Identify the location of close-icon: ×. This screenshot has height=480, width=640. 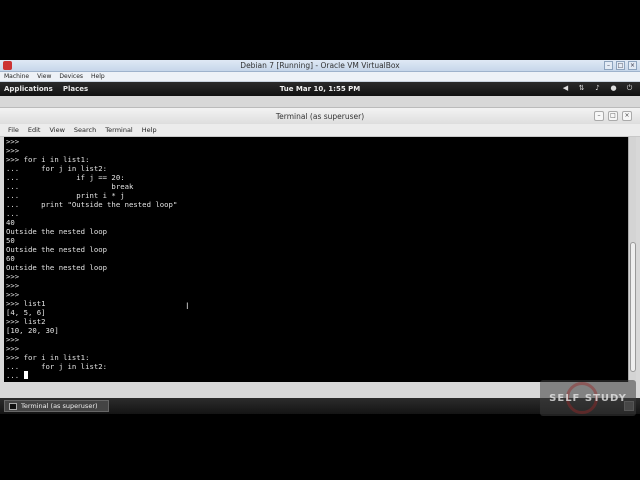
(632, 65).